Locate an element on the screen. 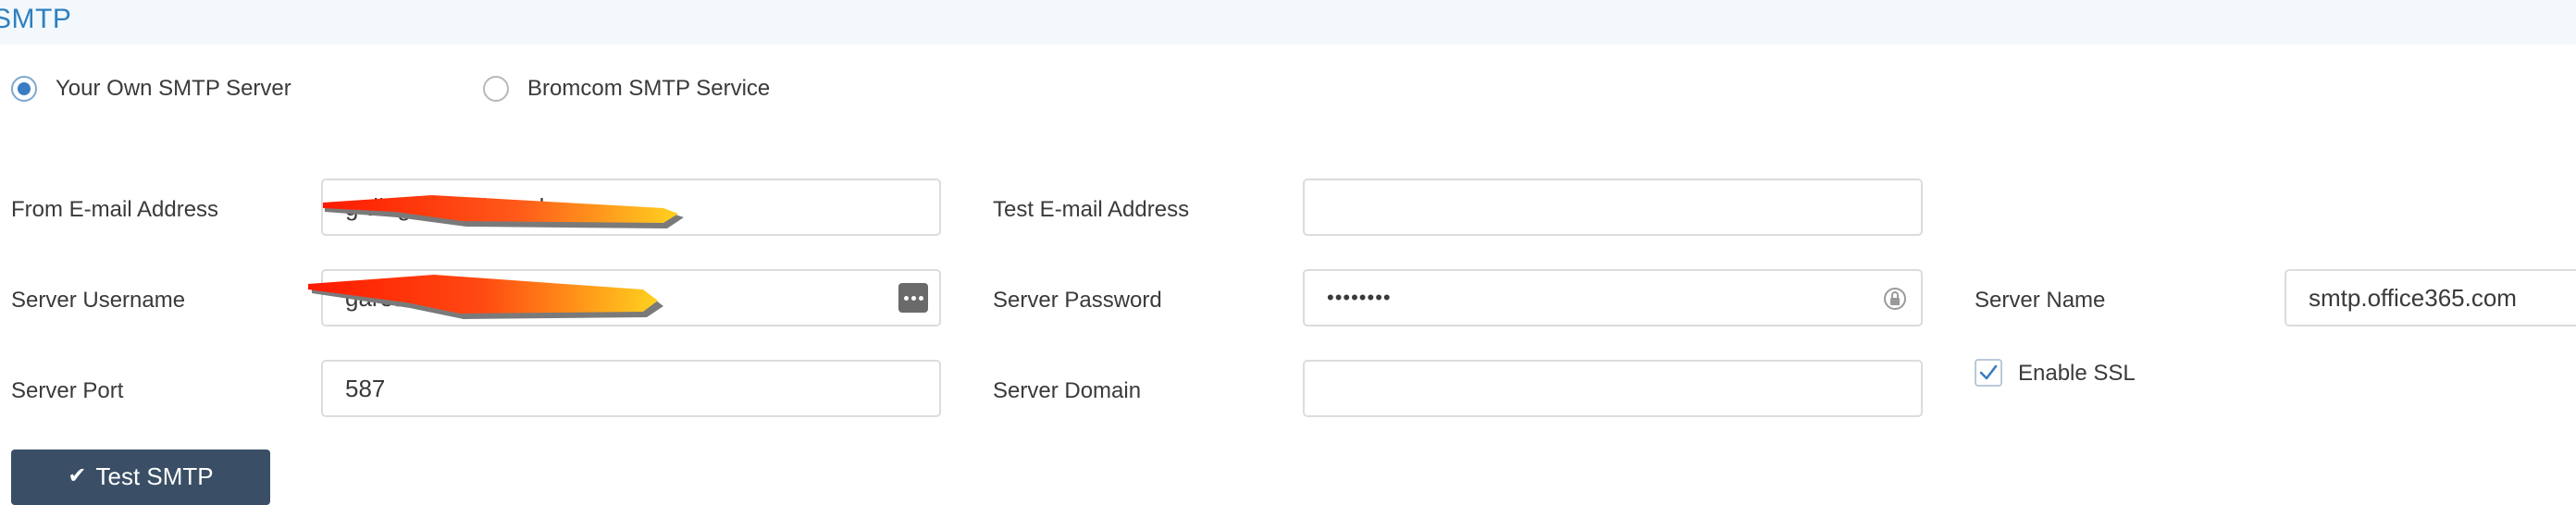 Image resolution: width=2576 pixels, height=505 pixels. test-email-field is located at coordinates (1613, 208).